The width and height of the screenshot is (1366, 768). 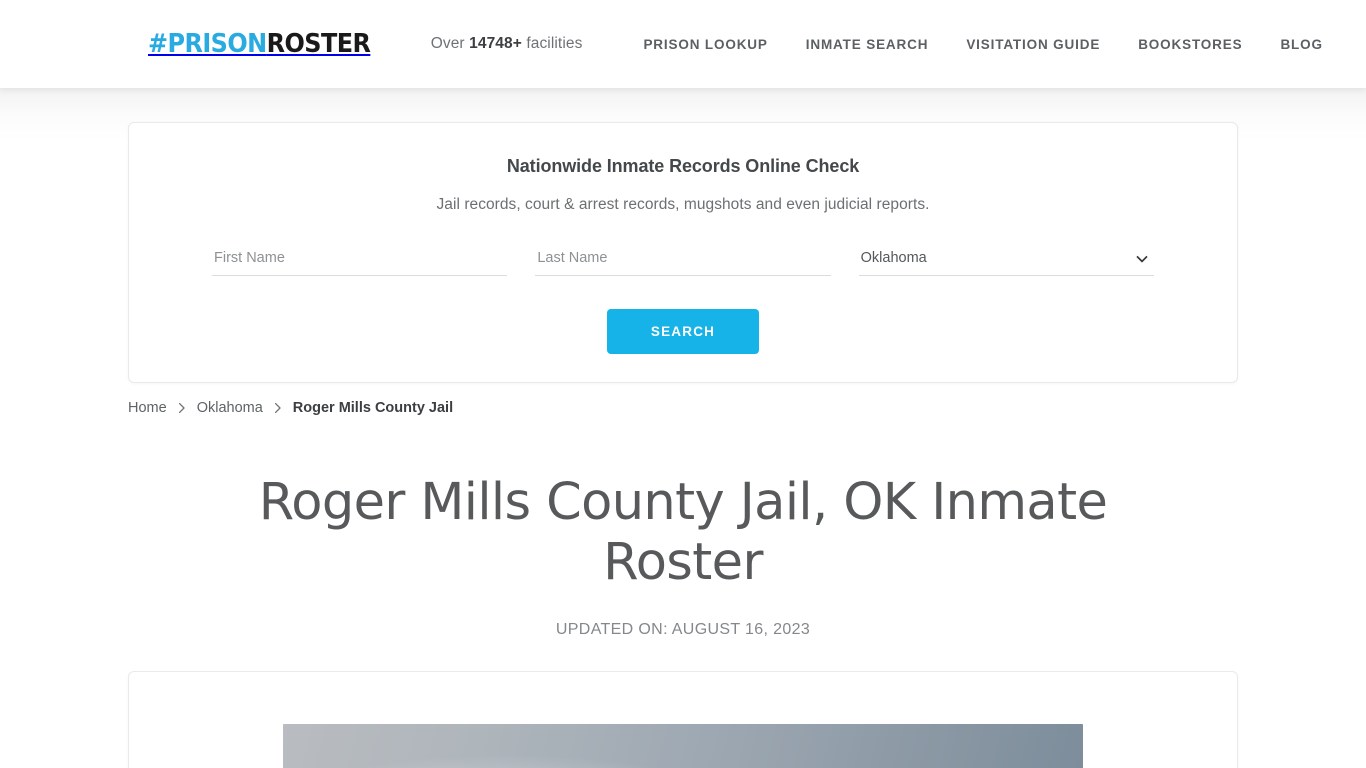 What do you see at coordinates (683, 719) in the screenshot?
I see `article-card` at bounding box center [683, 719].